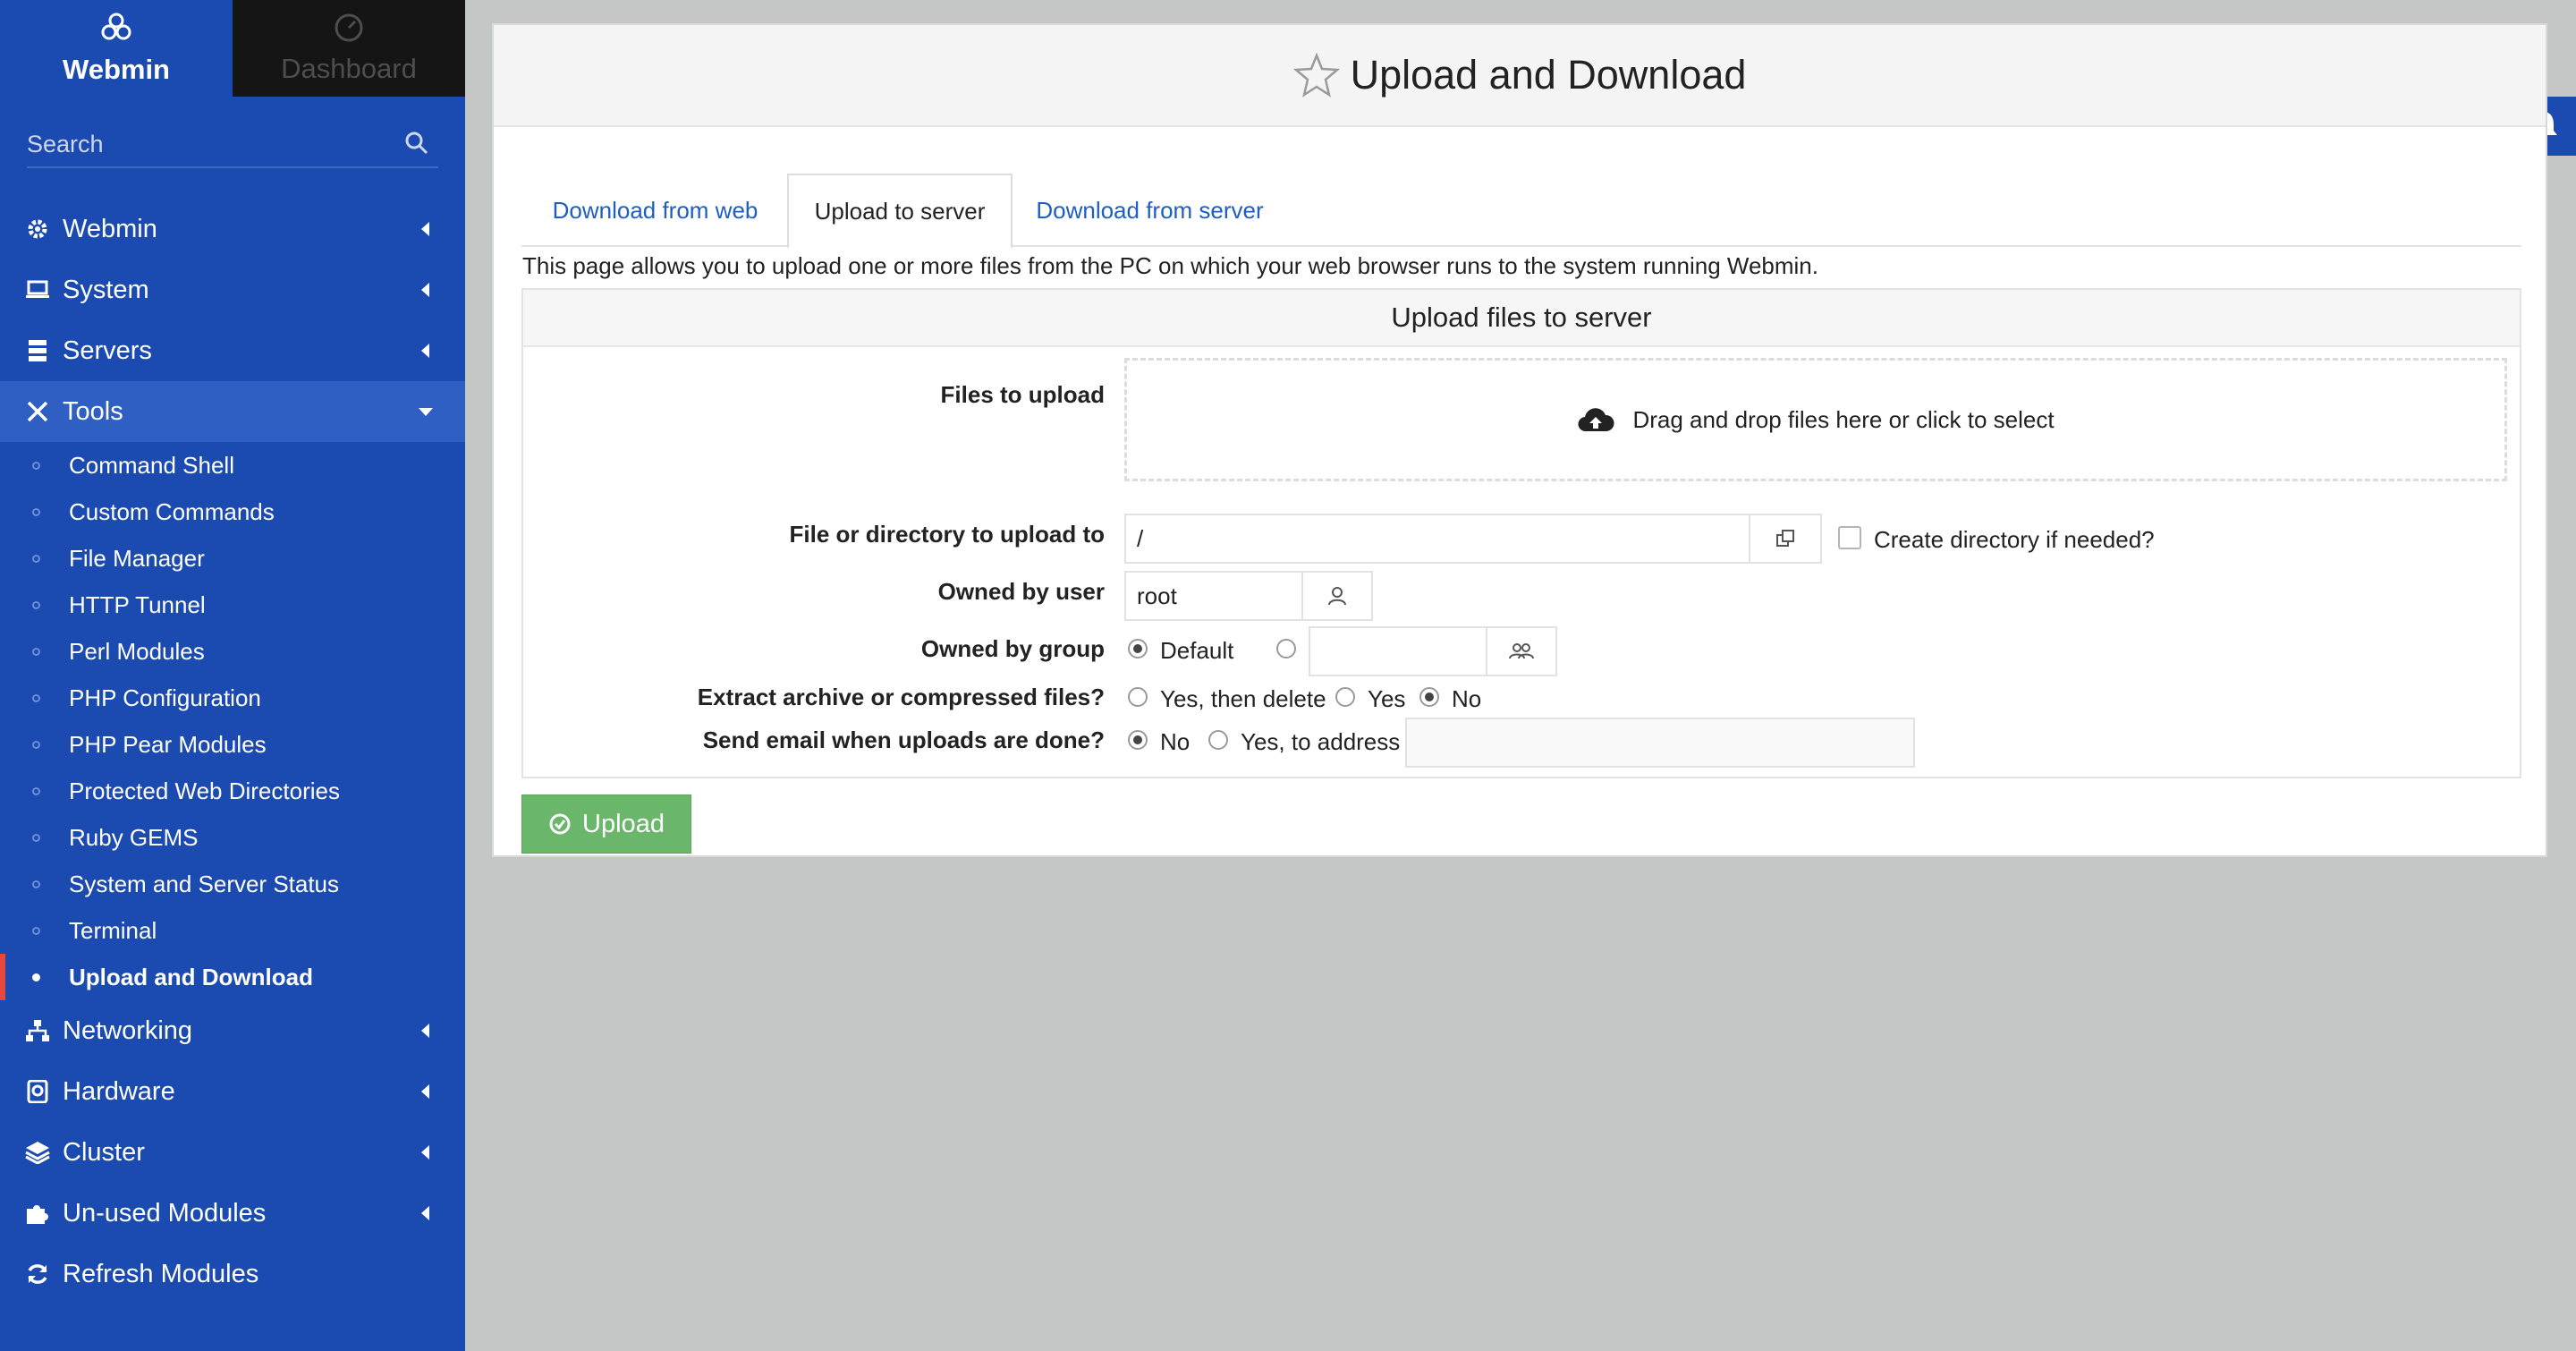 This screenshot has height=1351, width=2576. I want to click on extract-no-radio, so click(1429, 697).